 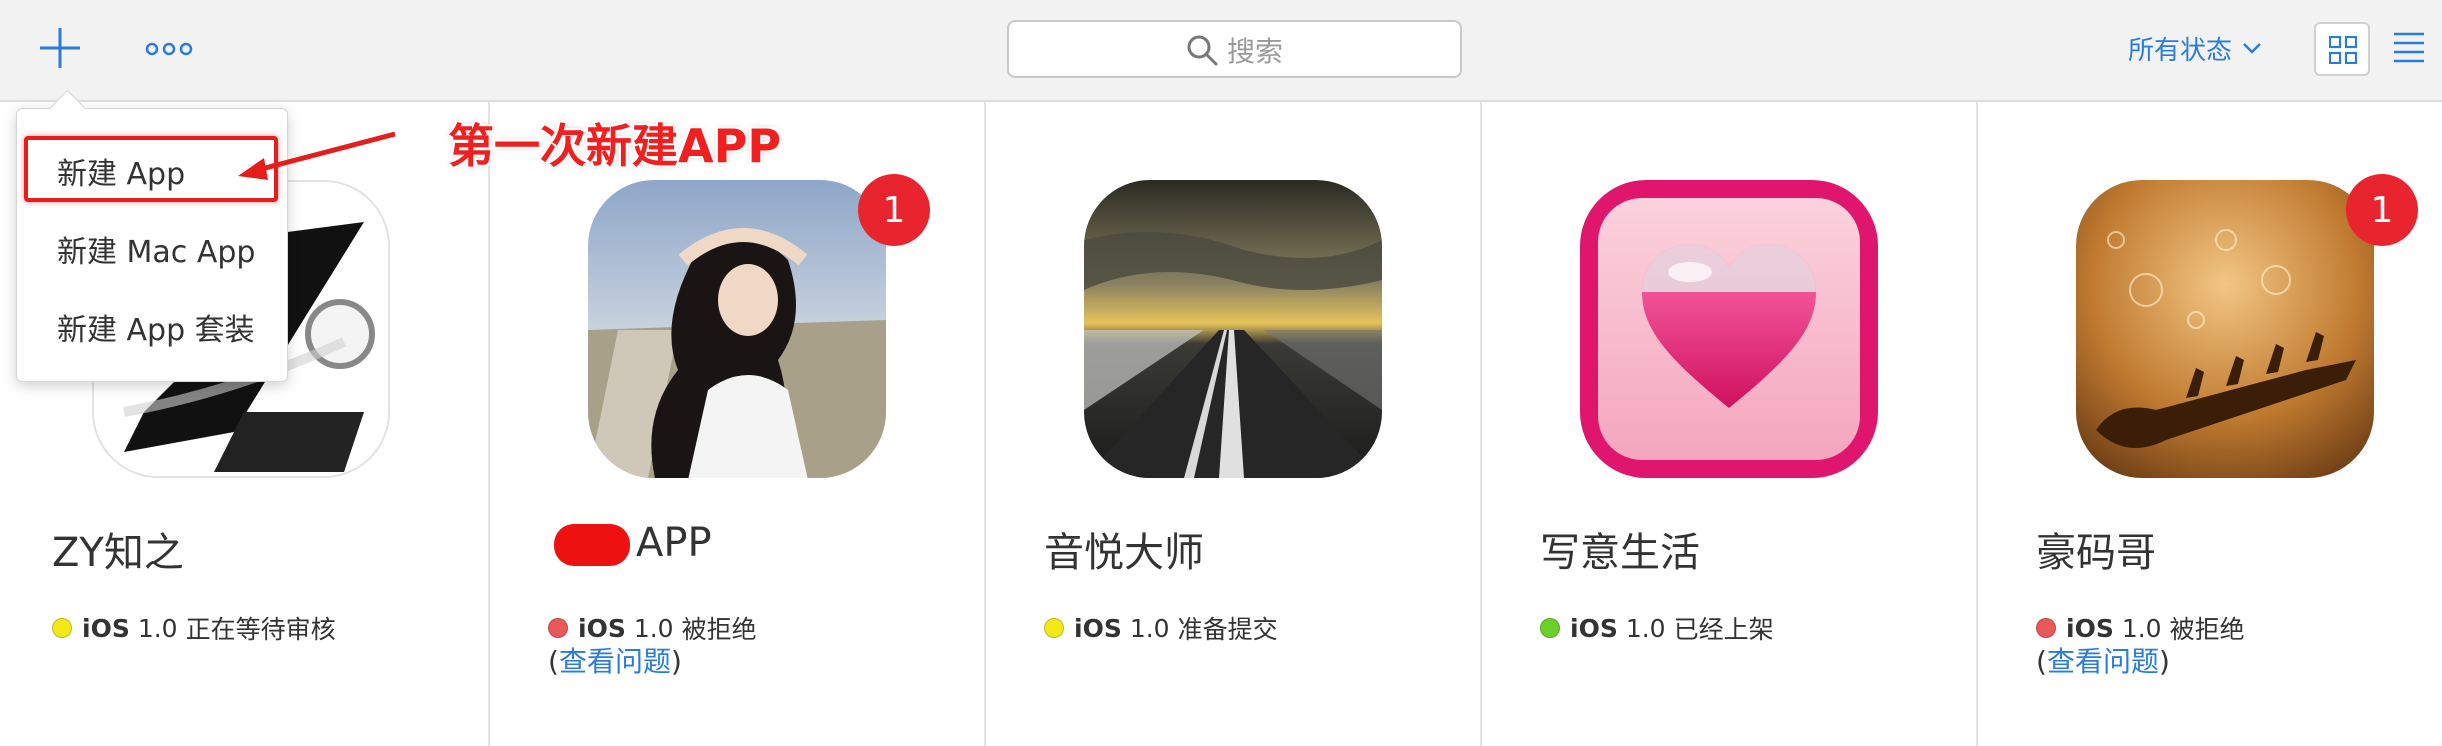 I want to click on annotation-arrow-icon, so click(x=317, y=155).